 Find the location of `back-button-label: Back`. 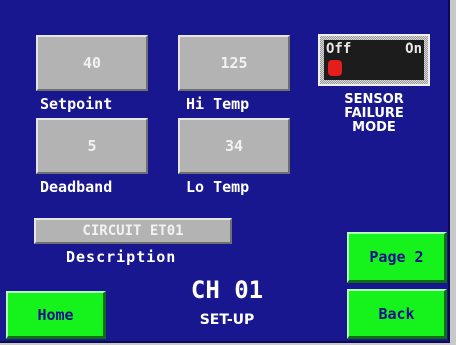

back-button-label: Back is located at coordinates (396, 313).